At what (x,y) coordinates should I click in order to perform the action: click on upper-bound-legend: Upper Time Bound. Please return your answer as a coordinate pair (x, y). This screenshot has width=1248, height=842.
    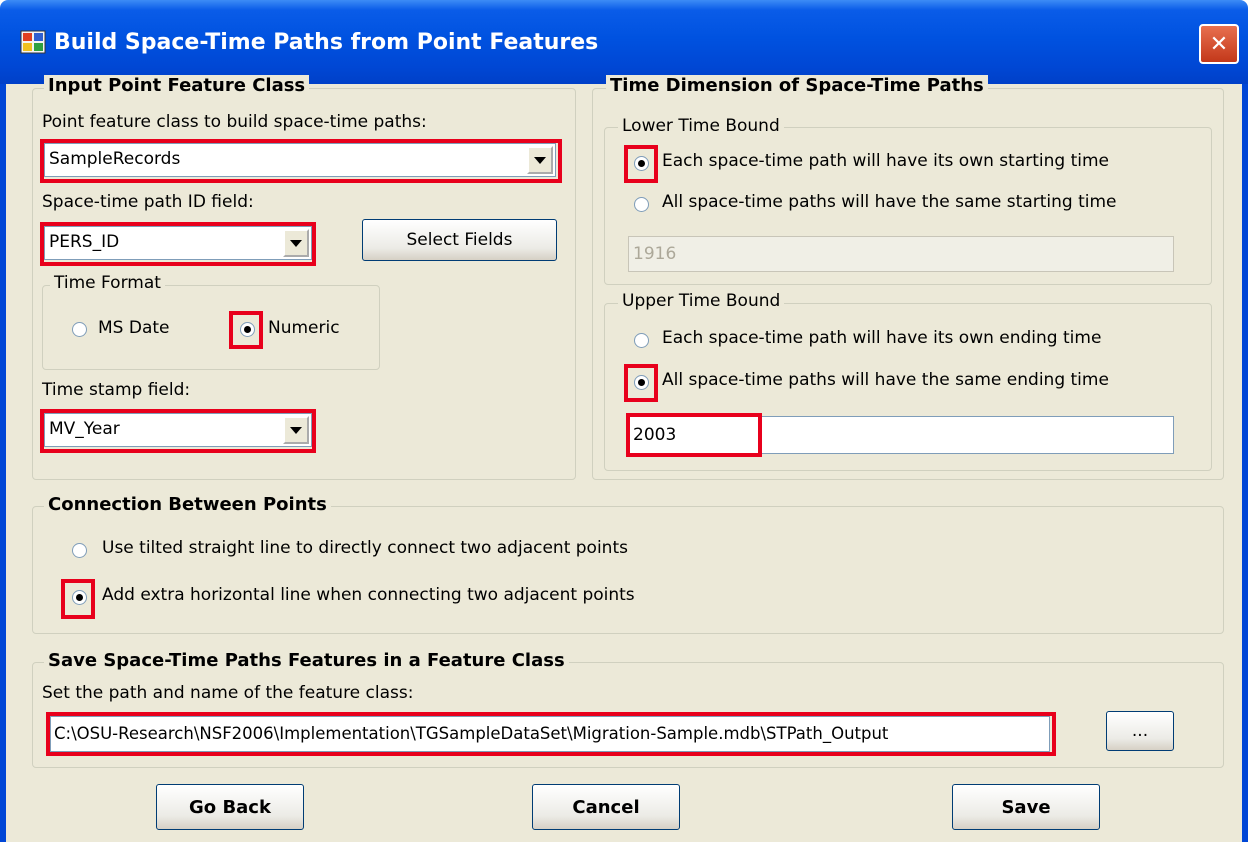
    Looking at the image, I should click on (701, 301).